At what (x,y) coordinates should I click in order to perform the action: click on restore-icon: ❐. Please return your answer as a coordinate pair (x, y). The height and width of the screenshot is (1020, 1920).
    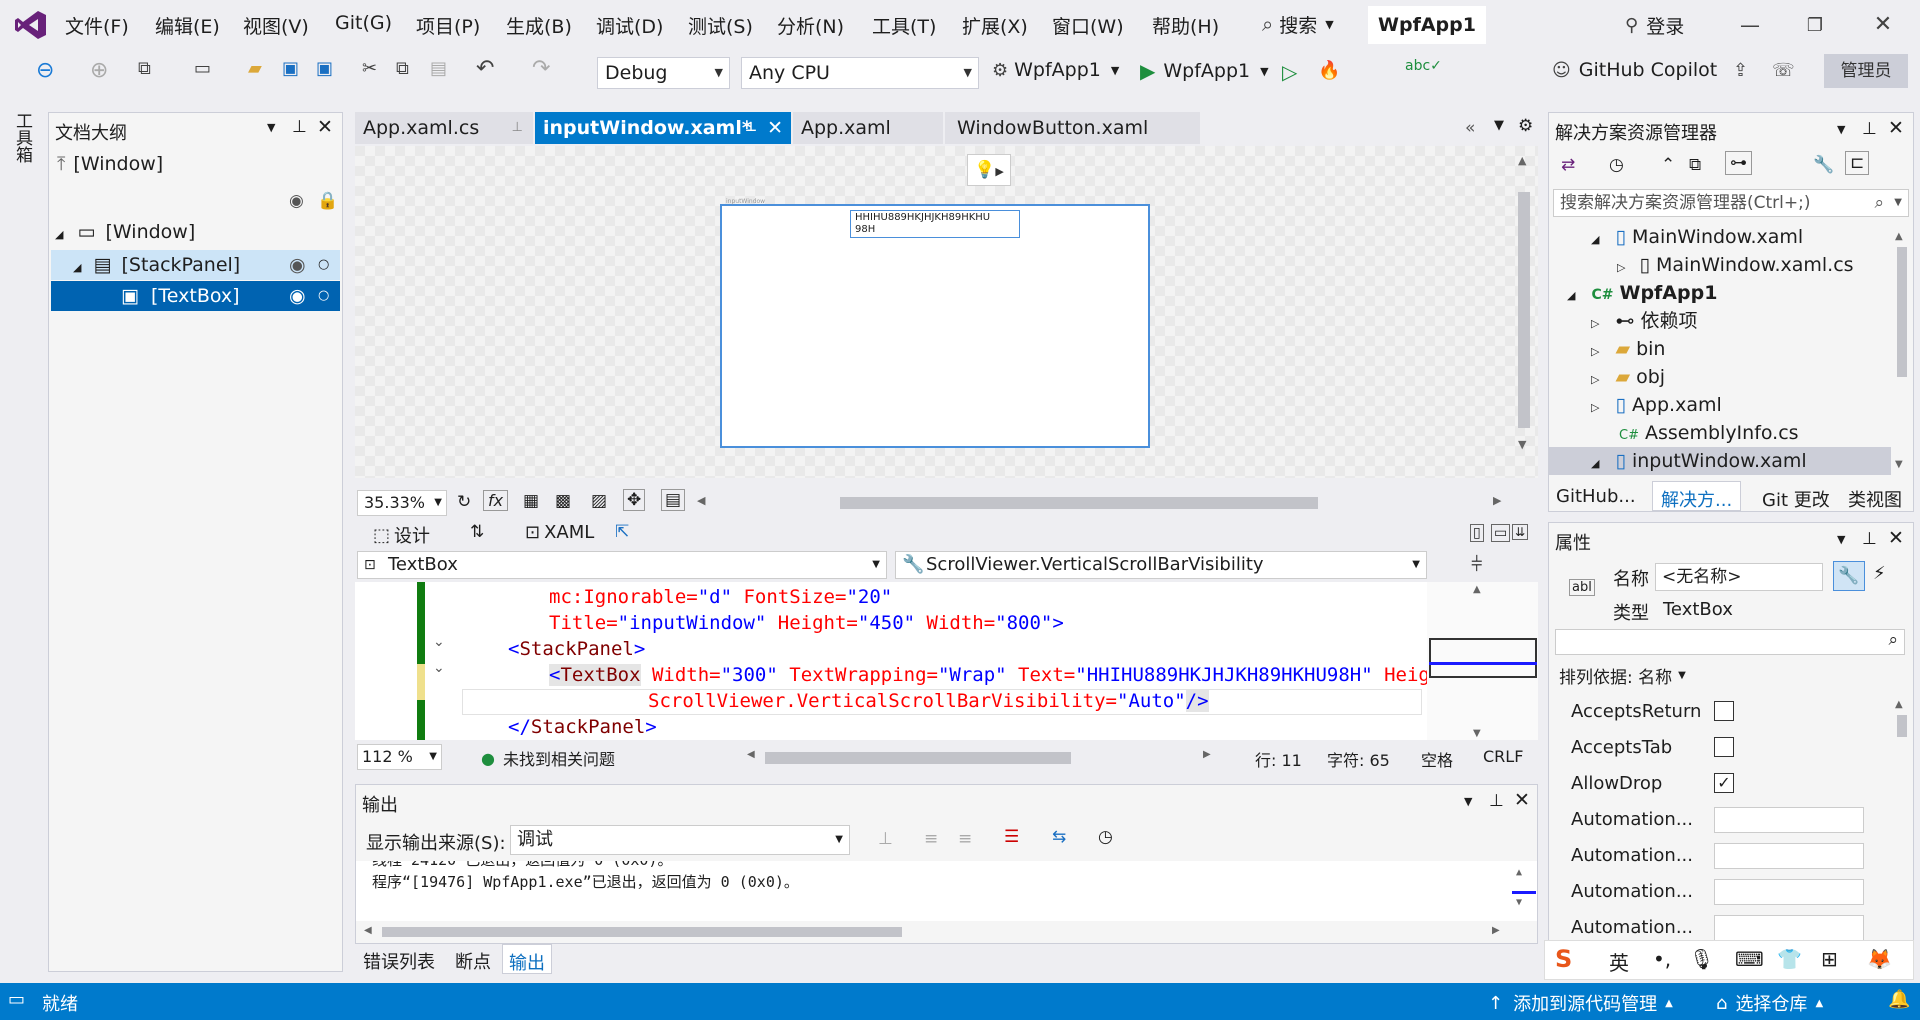
    Looking at the image, I should click on (1815, 25).